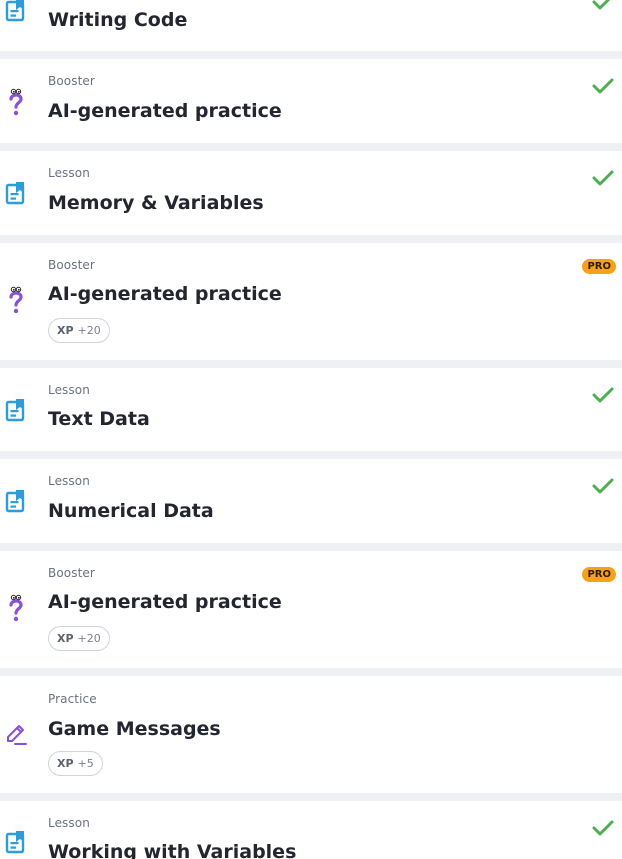 The height and width of the screenshot is (859, 622). What do you see at coordinates (311, 830) in the screenshot?
I see `list-item: Lesson Working with Variables` at bounding box center [311, 830].